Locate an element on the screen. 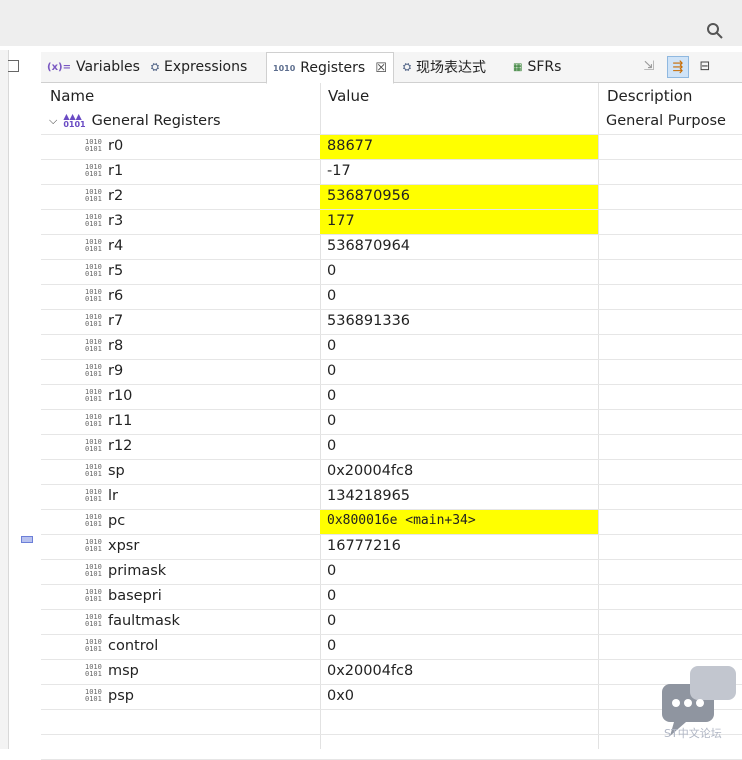 This screenshot has height=760, width=742. collapse-all-icon: ⇲ is located at coordinates (649, 66).